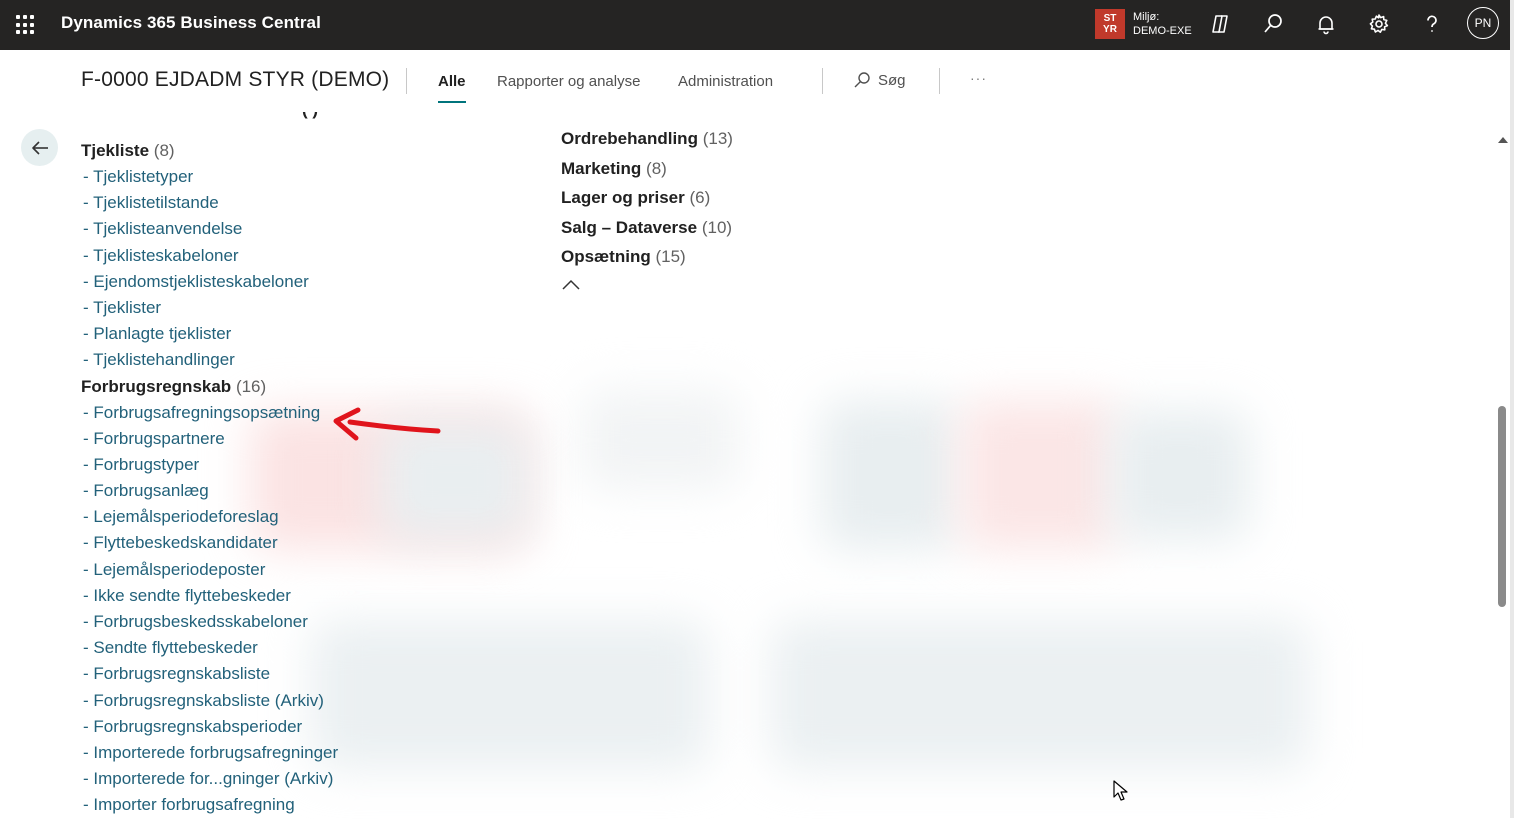 This screenshot has height=819, width=1514. I want to click on group-count: (16), so click(251, 386).